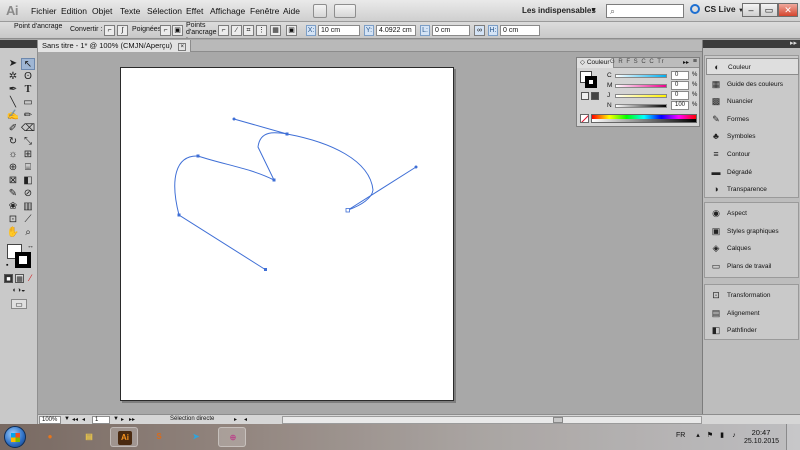 The width and height of the screenshot is (800, 450). What do you see at coordinates (223, 30) in the screenshot?
I see `remove-anchor-icon: ⌐` at bounding box center [223, 30].